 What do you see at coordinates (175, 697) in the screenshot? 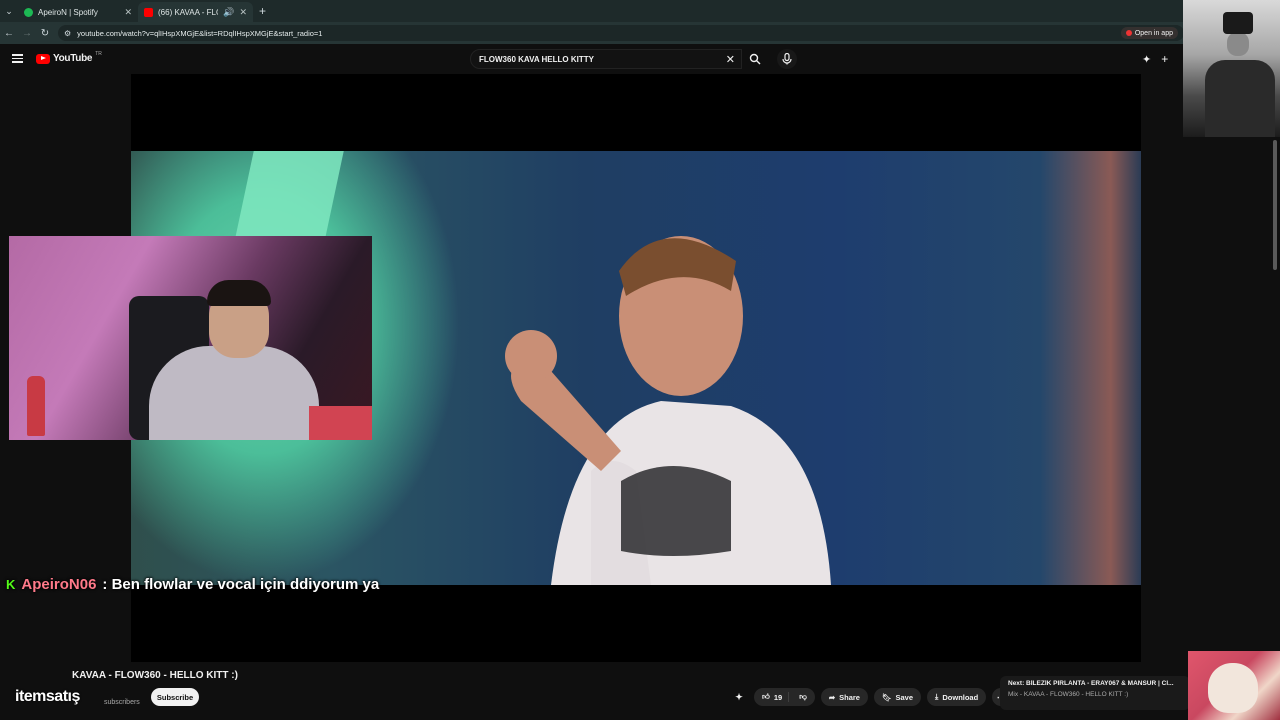
I see `subscribe-button: Subscribe` at bounding box center [175, 697].